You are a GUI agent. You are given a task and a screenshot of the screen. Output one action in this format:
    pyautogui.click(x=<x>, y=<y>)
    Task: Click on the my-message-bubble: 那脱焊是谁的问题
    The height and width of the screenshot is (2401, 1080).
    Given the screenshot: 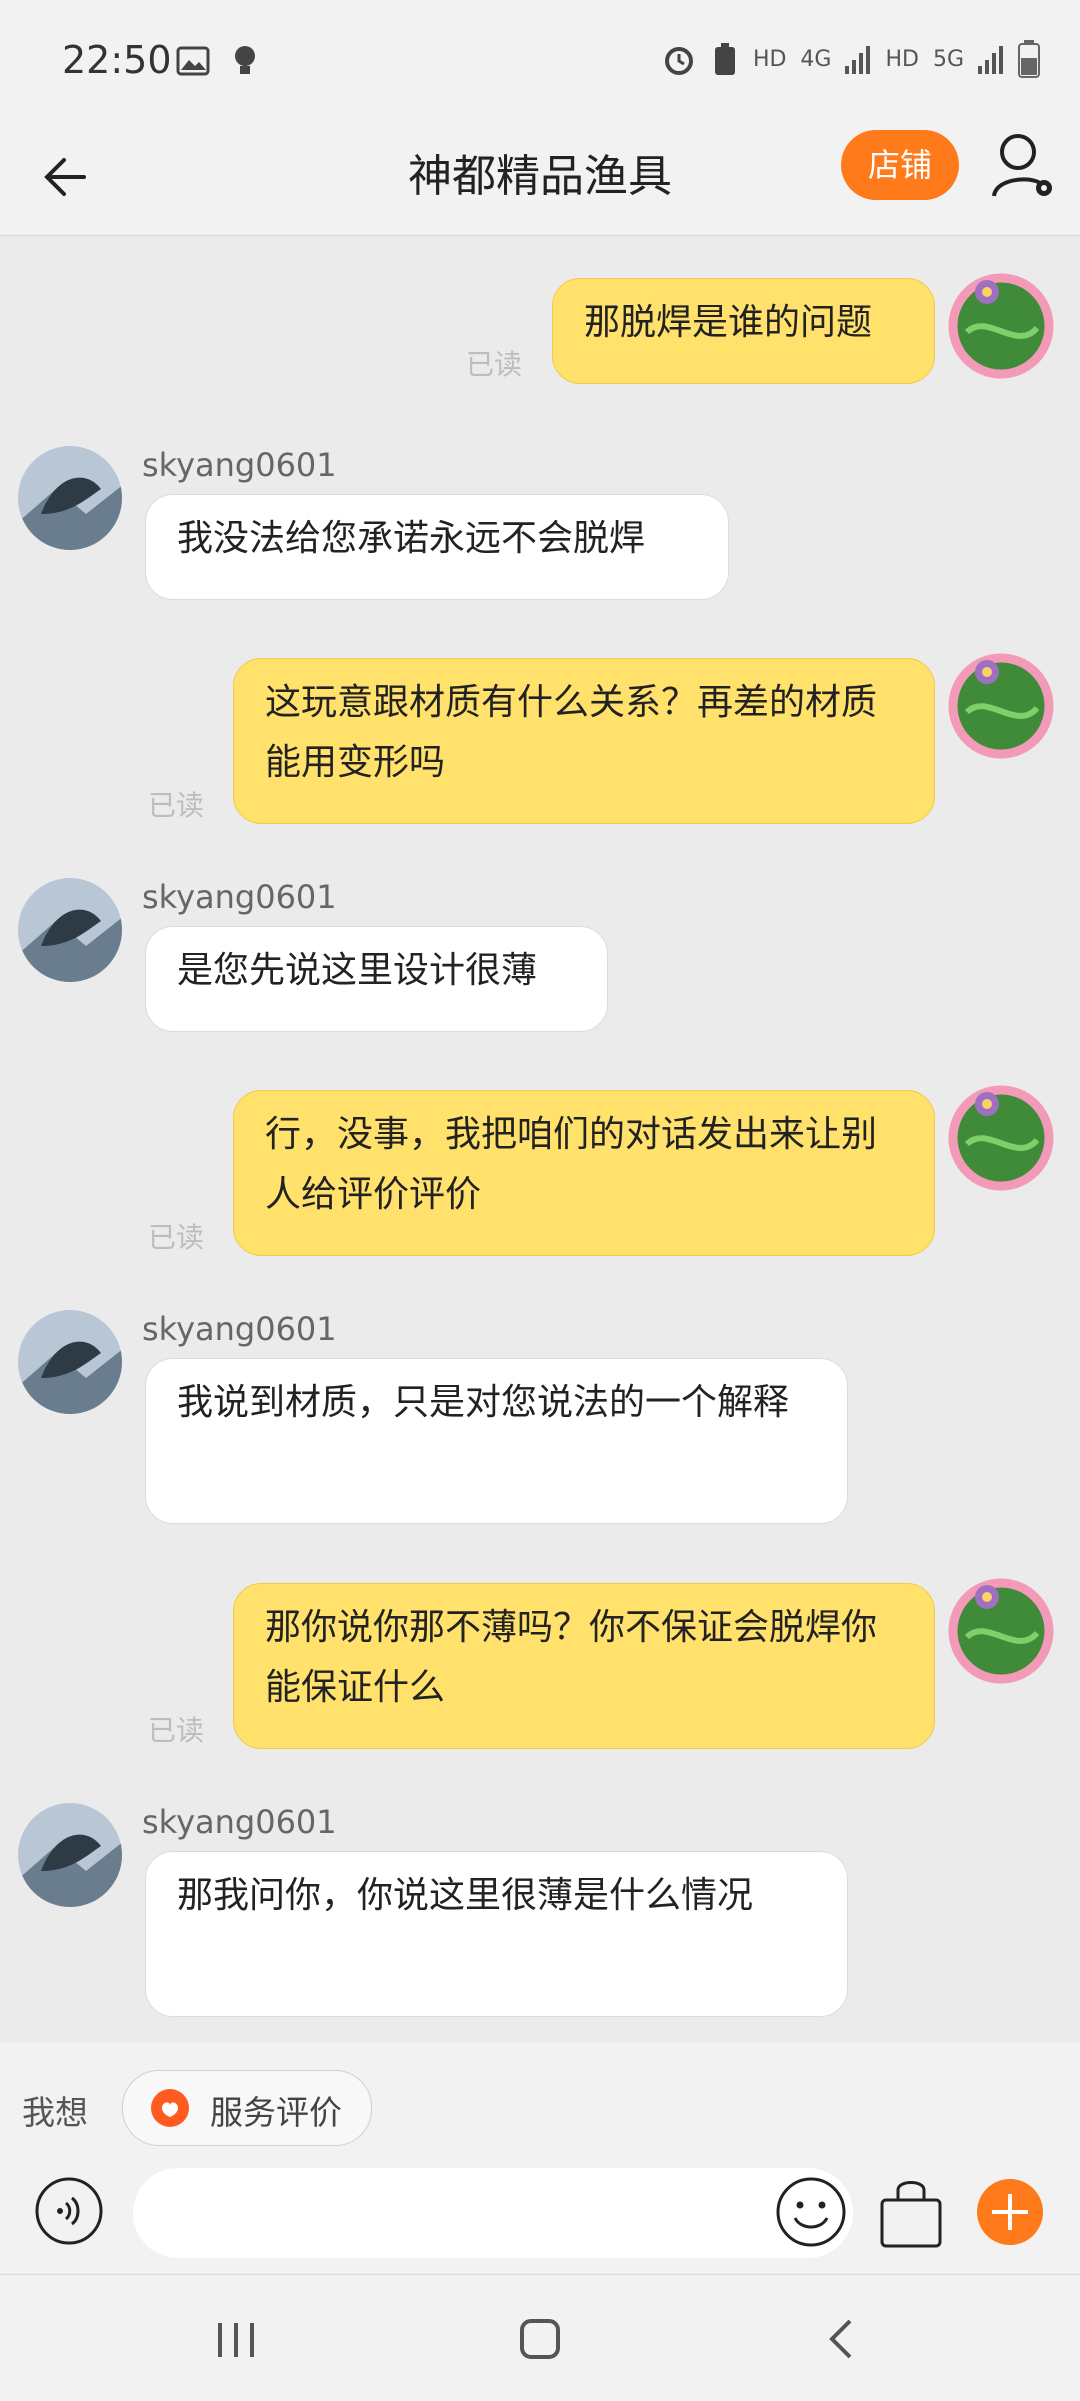 What is the action you would take?
    pyautogui.click(x=743, y=331)
    